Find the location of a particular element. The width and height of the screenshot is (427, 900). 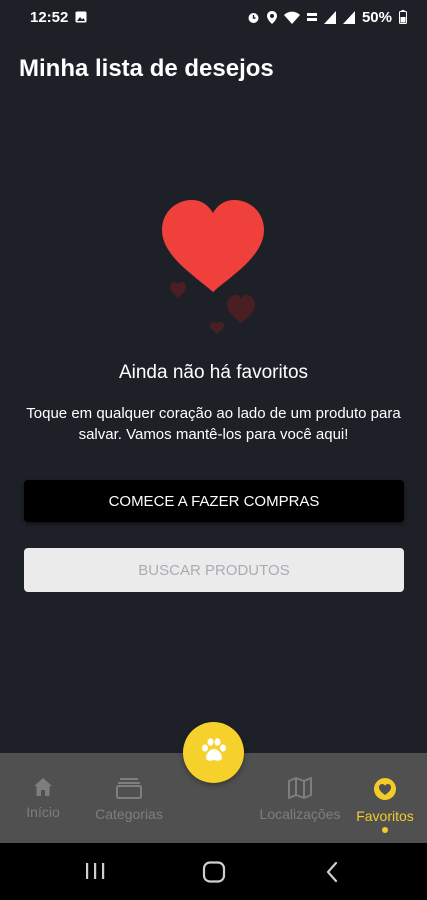

heart-icon is located at coordinates (385, 790).